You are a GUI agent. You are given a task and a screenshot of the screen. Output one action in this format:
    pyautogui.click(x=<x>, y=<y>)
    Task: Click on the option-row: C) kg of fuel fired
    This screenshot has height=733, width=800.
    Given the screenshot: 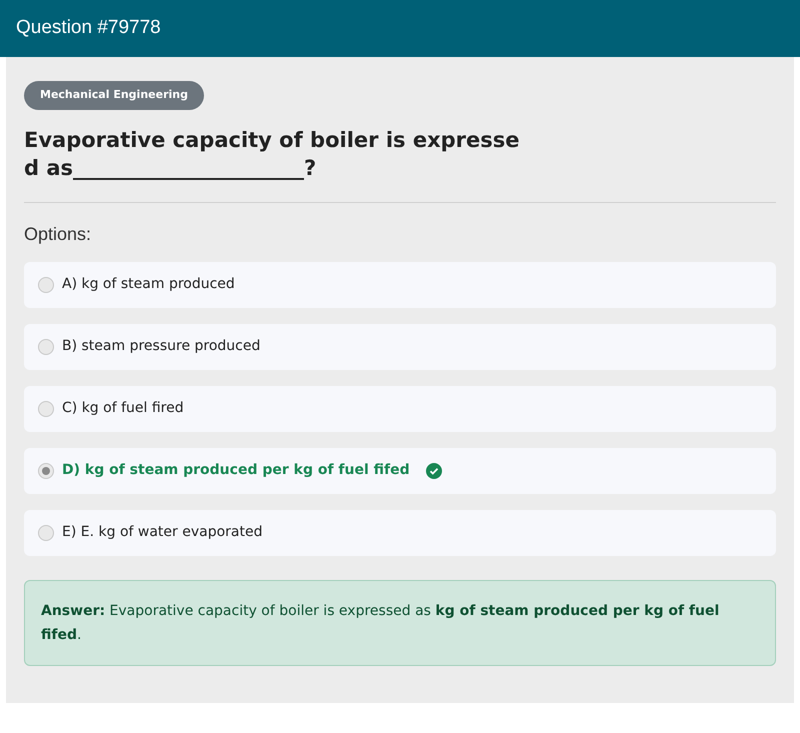 What is the action you would take?
    pyautogui.click(x=400, y=409)
    